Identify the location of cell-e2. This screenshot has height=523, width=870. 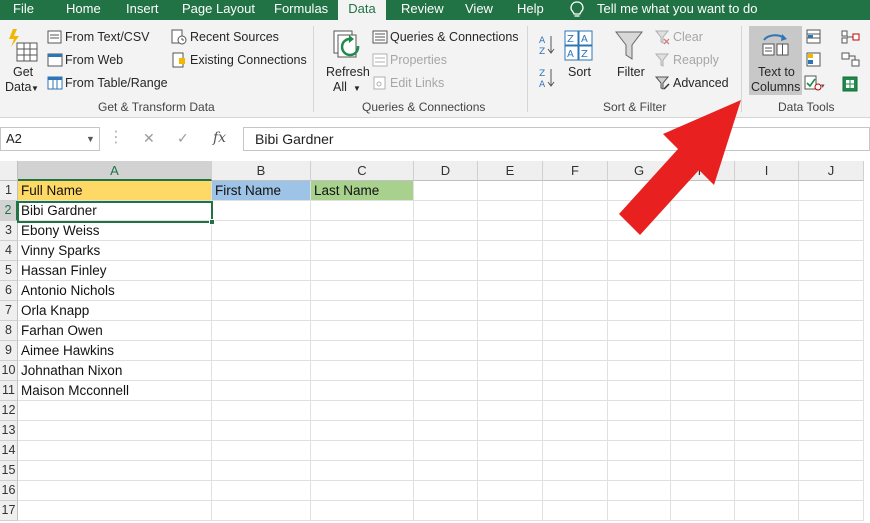
(510, 211).